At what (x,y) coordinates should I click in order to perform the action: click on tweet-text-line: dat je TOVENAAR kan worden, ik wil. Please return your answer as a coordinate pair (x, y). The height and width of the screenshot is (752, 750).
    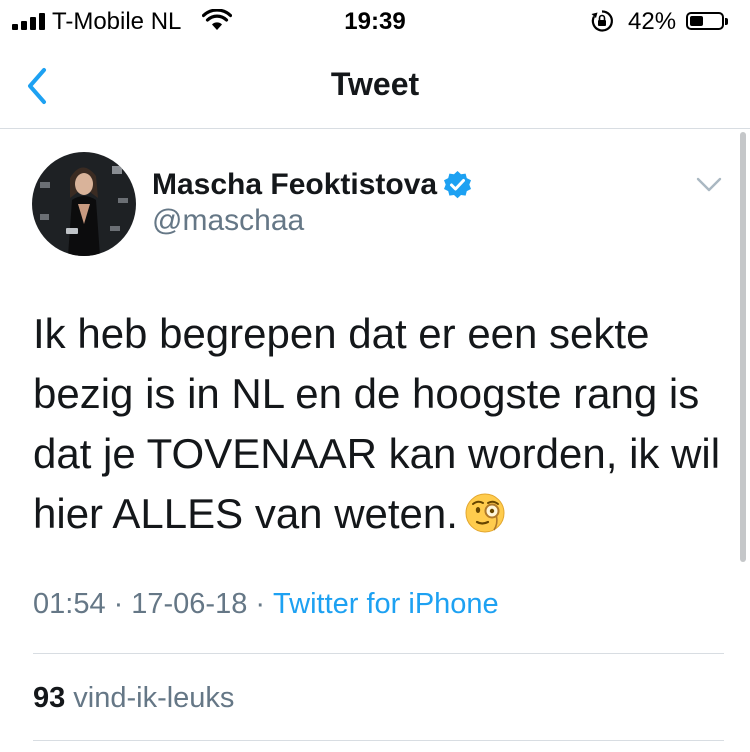
    Looking at the image, I should click on (377, 453).